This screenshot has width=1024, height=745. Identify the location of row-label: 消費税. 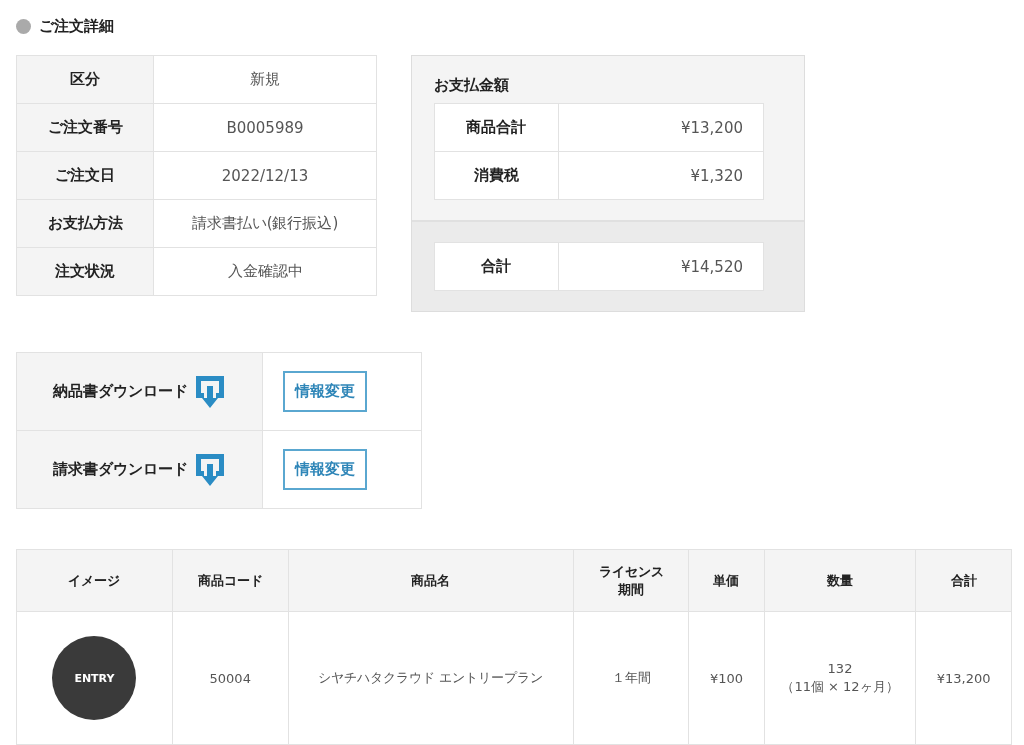
(496, 175).